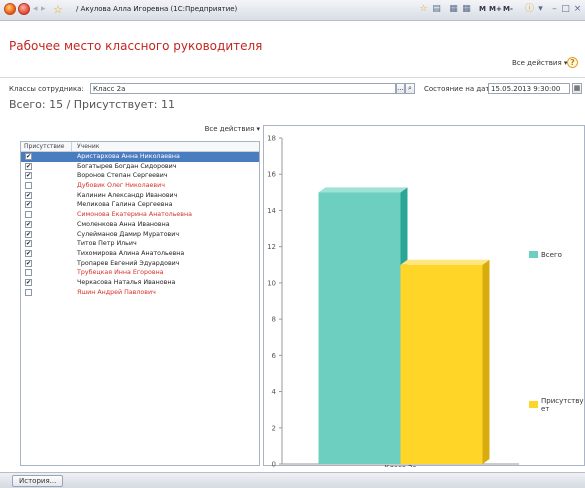  What do you see at coordinates (35, 9) in the screenshot?
I see `back-arrow-icon: ◂` at bounding box center [35, 9].